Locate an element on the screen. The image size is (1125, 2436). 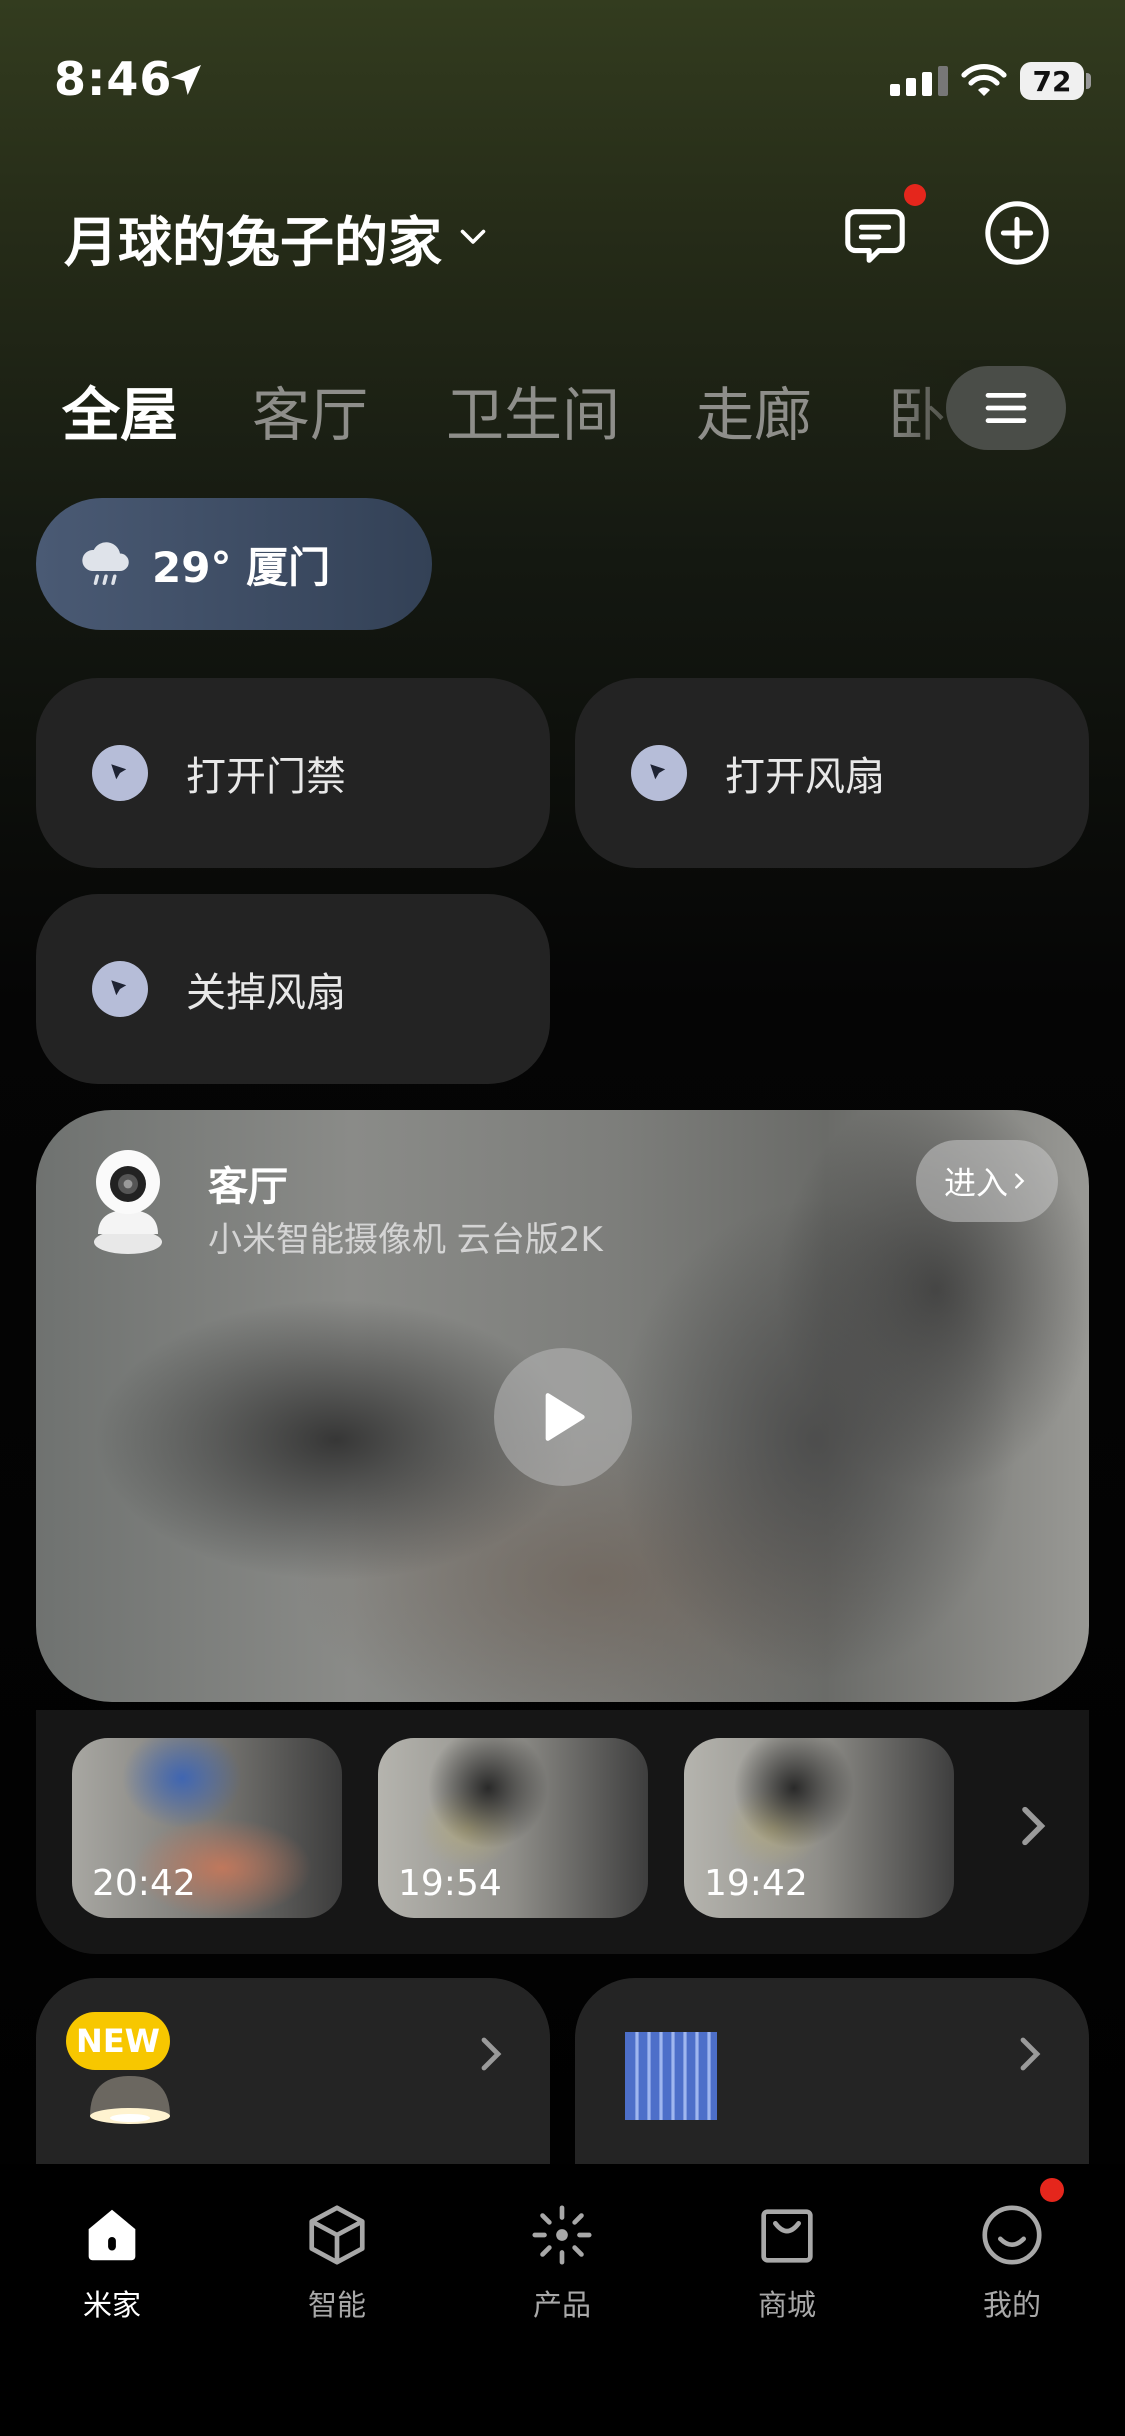
nav-label: 商城 is located at coordinates (786, 2305).